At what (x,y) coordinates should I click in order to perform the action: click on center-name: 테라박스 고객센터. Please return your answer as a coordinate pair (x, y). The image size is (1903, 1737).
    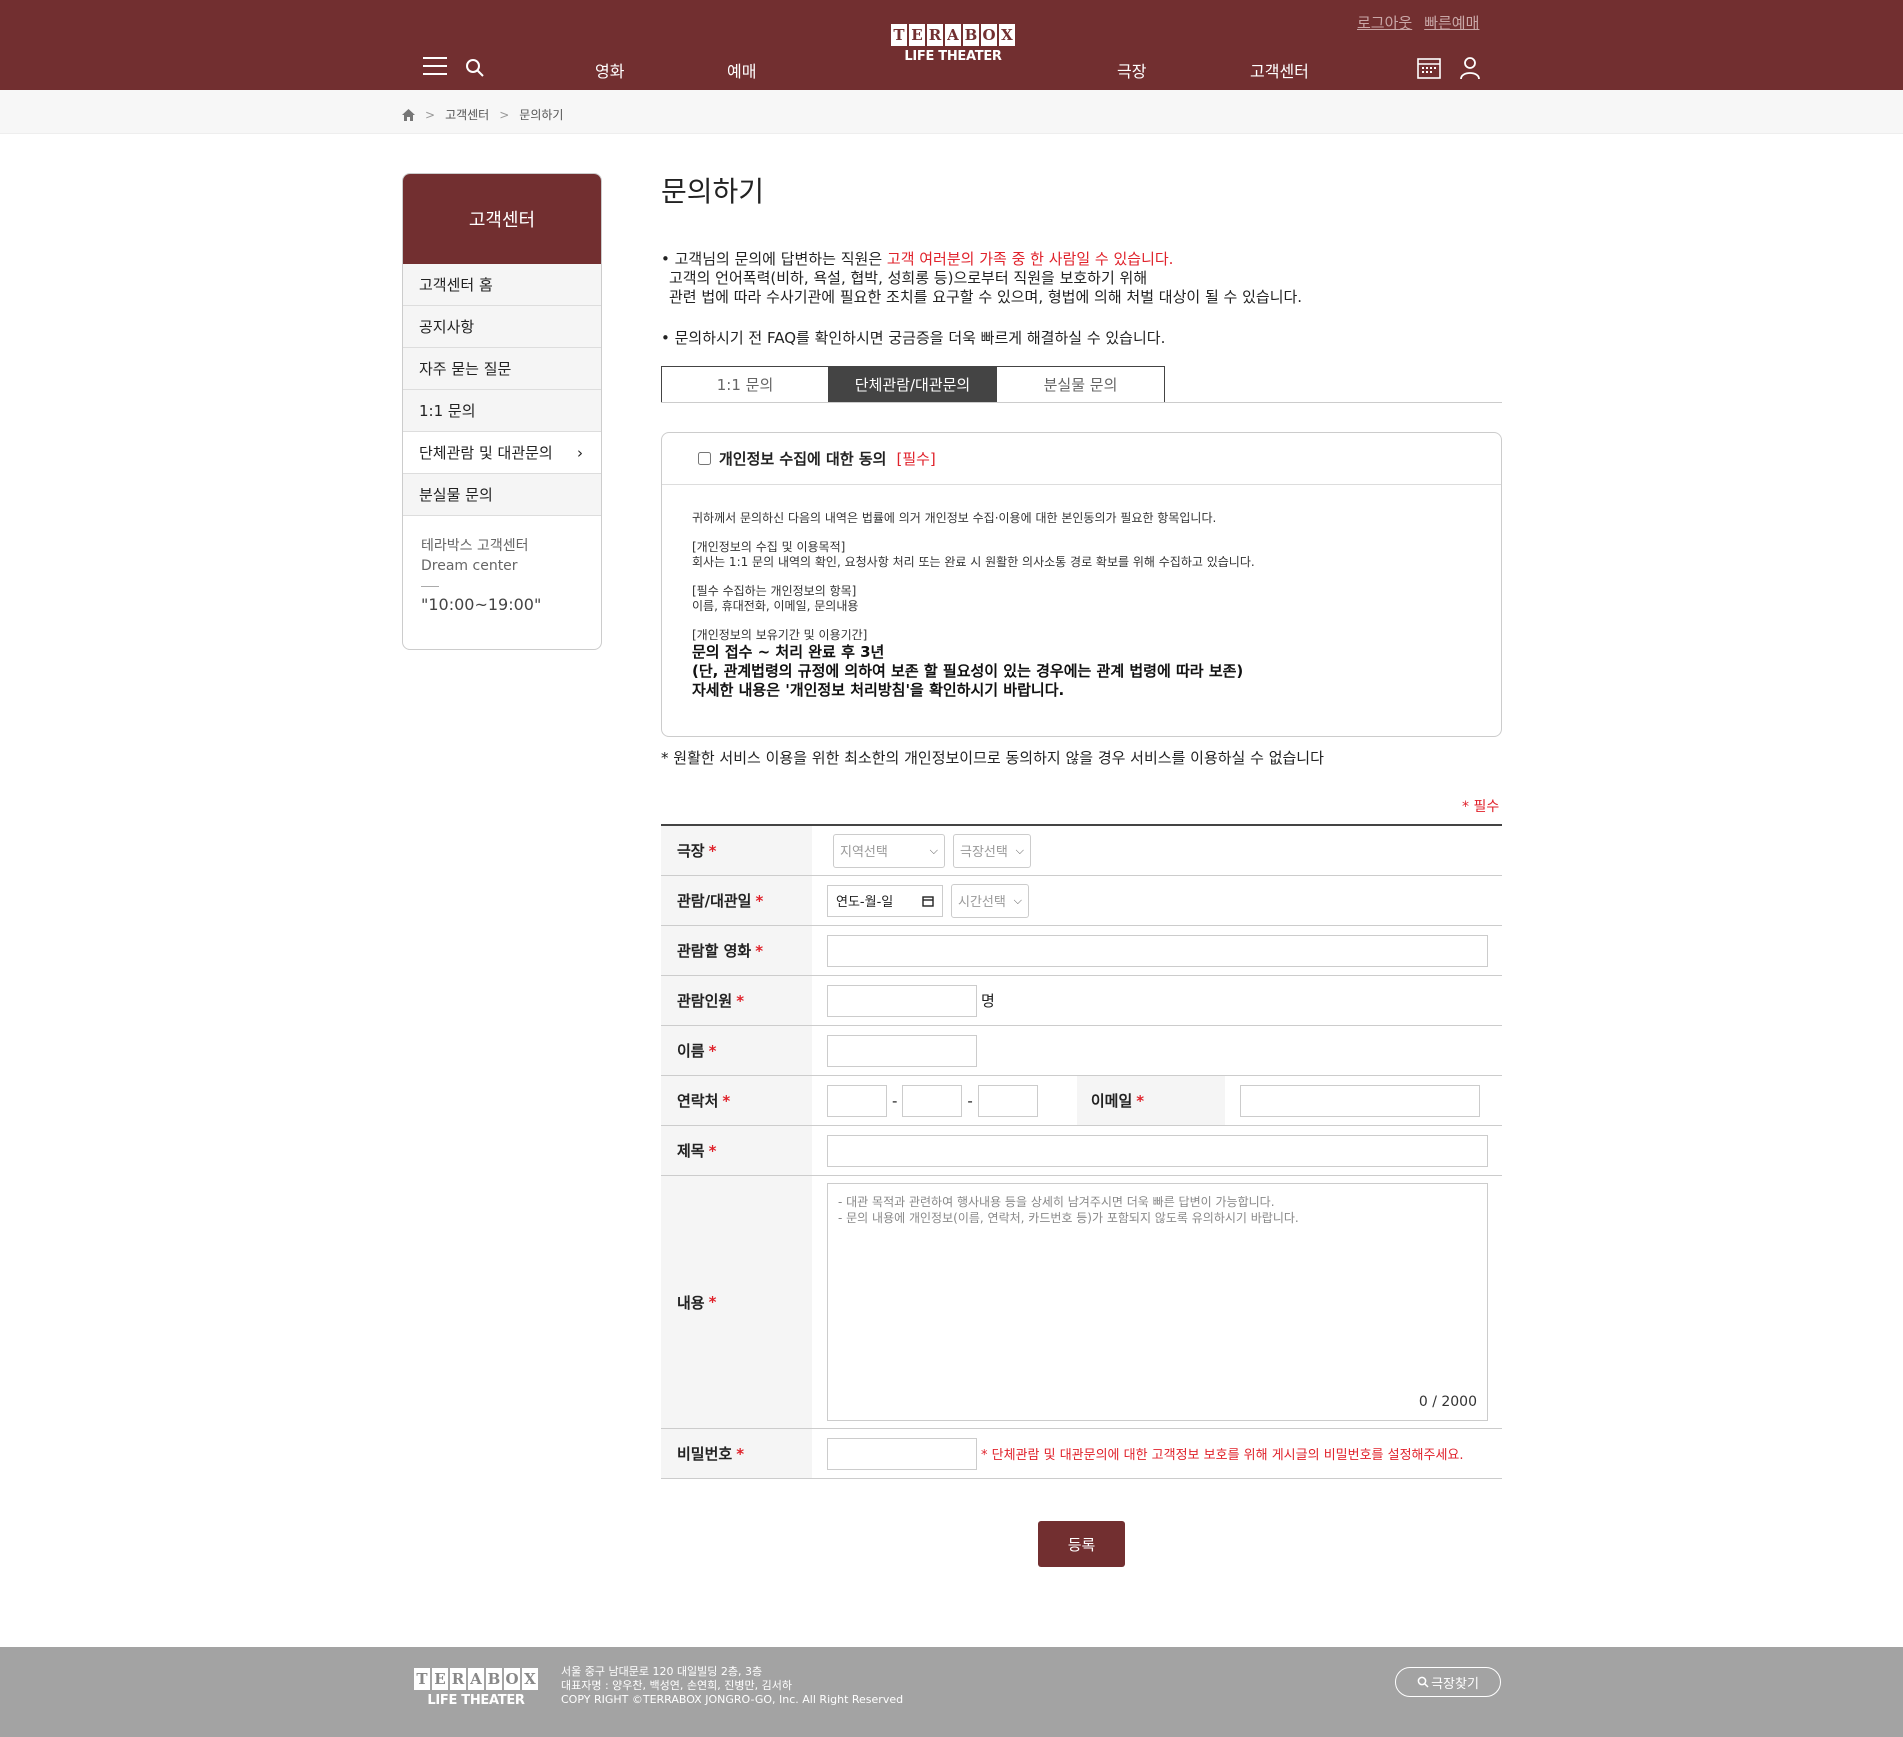
    Looking at the image, I should click on (475, 546).